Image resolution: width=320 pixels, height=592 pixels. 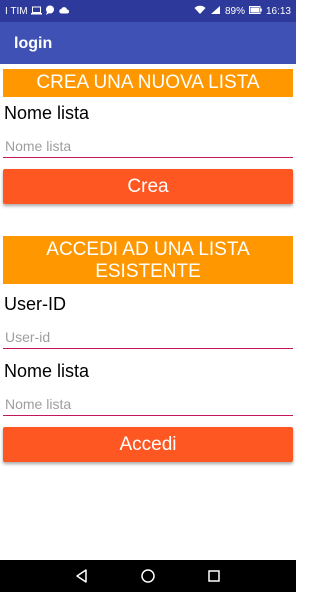 What do you see at coordinates (16, 11) in the screenshot?
I see `carrier-label: I TIM` at bounding box center [16, 11].